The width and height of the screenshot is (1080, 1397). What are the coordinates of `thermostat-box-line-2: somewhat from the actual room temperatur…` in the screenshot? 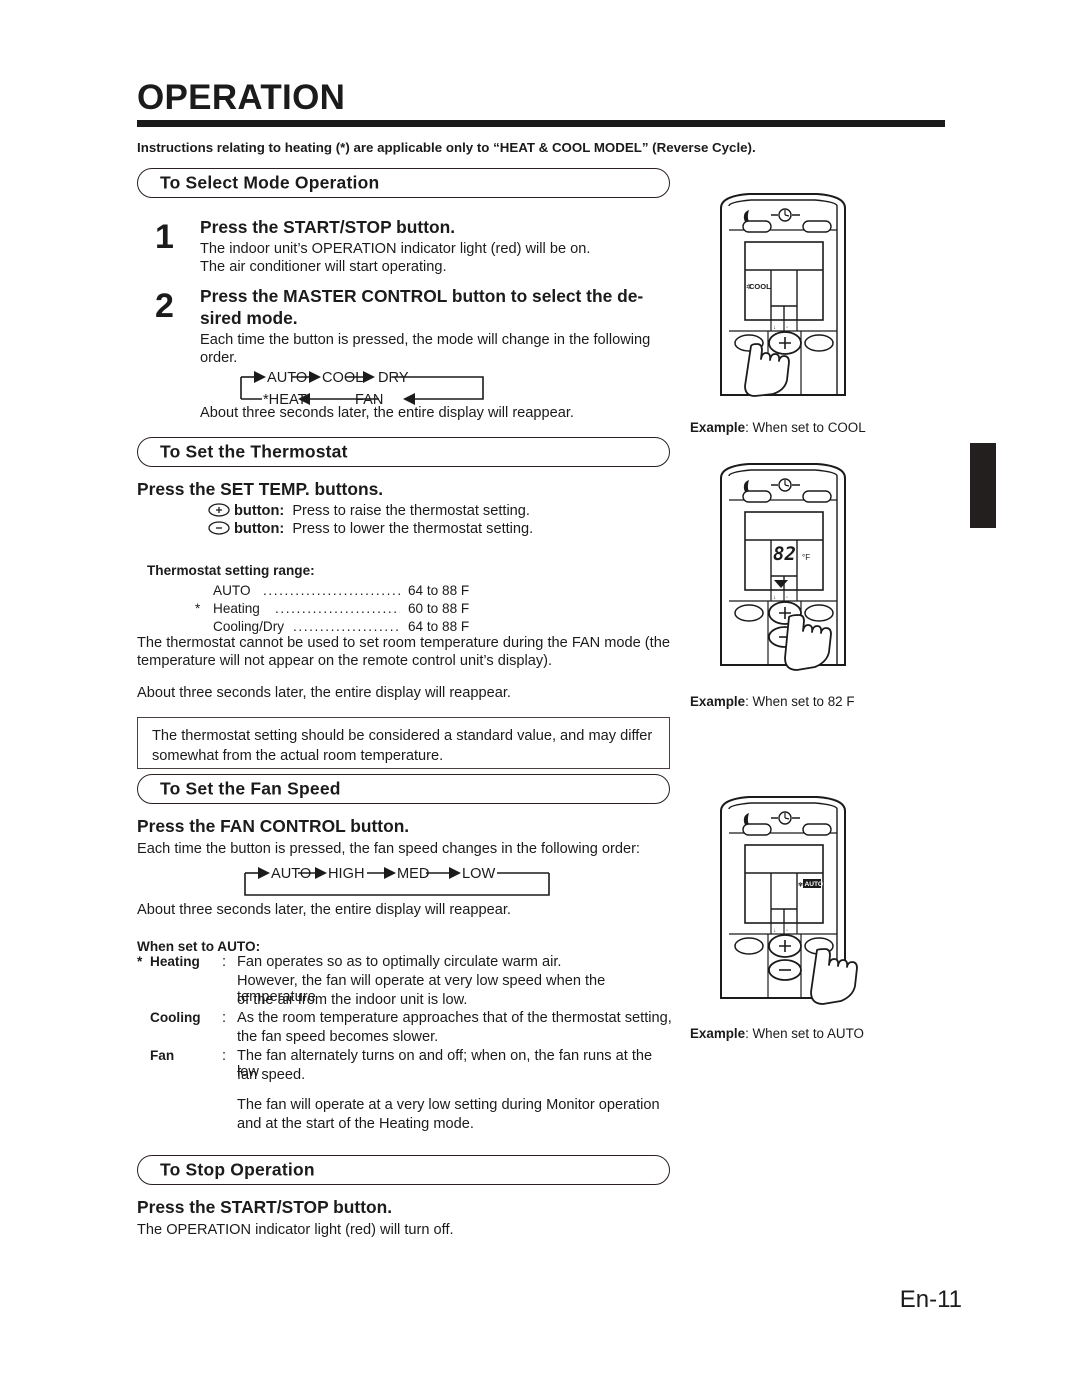 It's located at (298, 756).